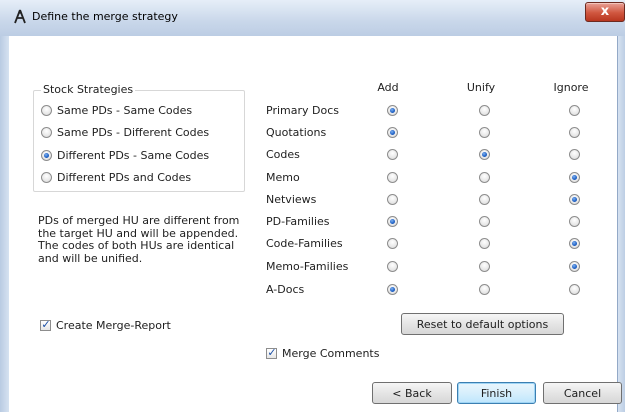  What do you see at coordinates (133, 132) in the screenshot?
I see `stock-option-label: Same PDs - Different Codes` at bounding box center [133, 132].